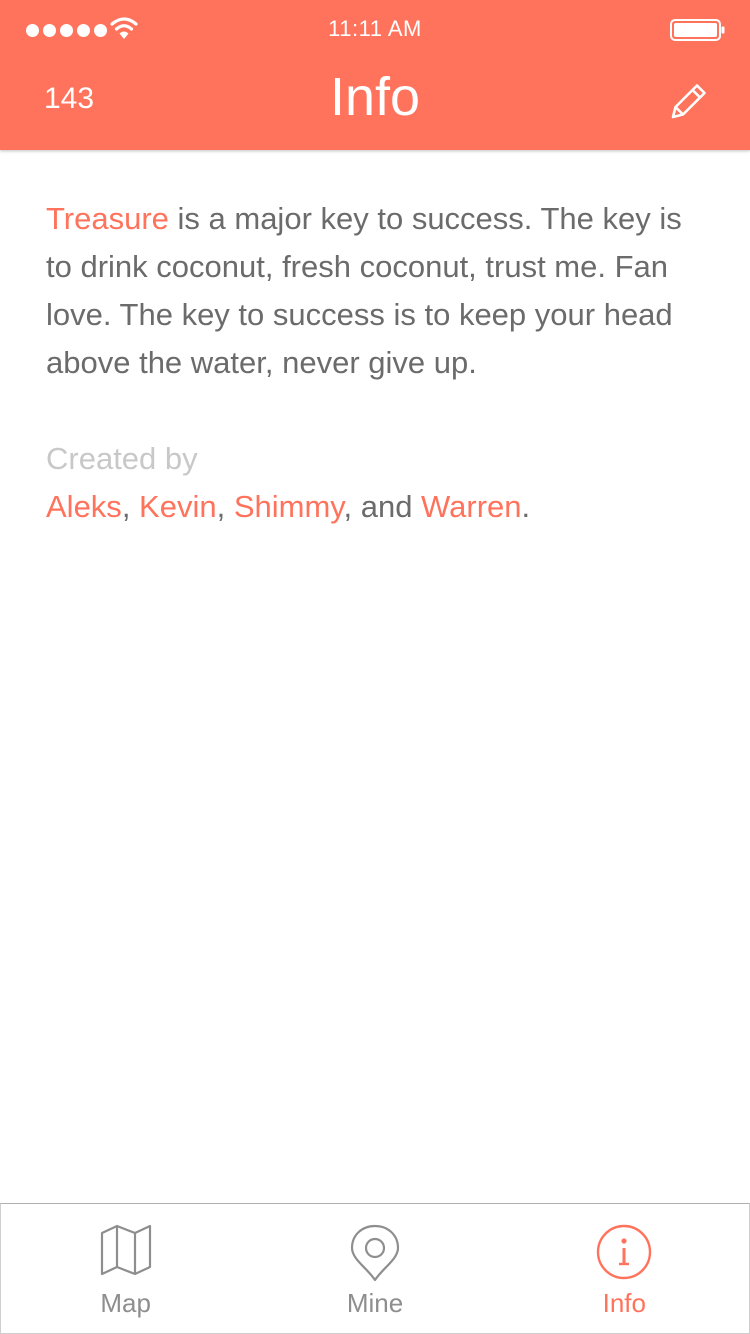  I want to click on header: 11:11 AM 143 Info, so click(375, 75).